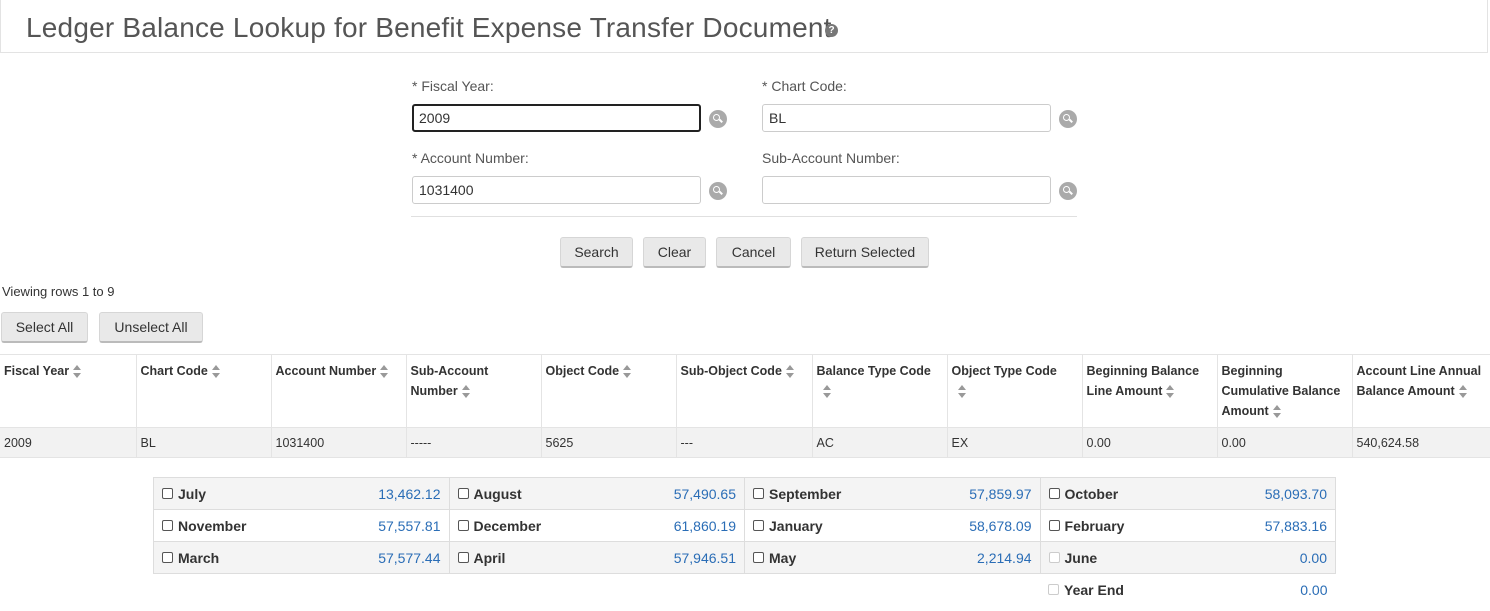 This screenshot has height=611, width=1490. Describe the element at coordinates (1068, 119) in the screenshot. I see `chart-code-lookup-icon` at that location.